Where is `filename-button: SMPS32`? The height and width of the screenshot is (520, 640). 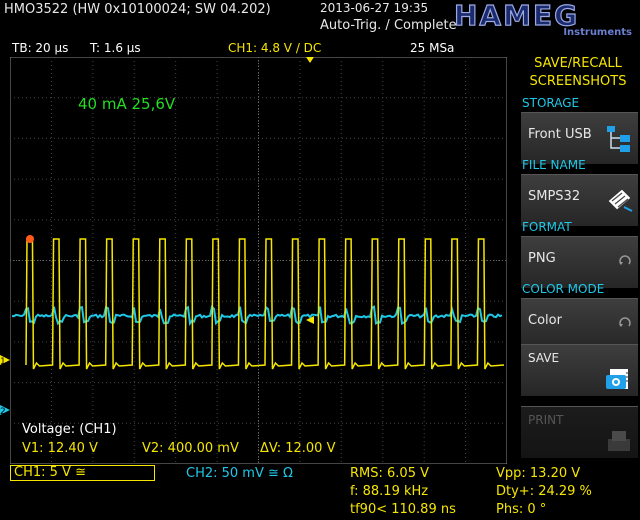 filename-button: SMPS32 is located at coordinates (579, 200).